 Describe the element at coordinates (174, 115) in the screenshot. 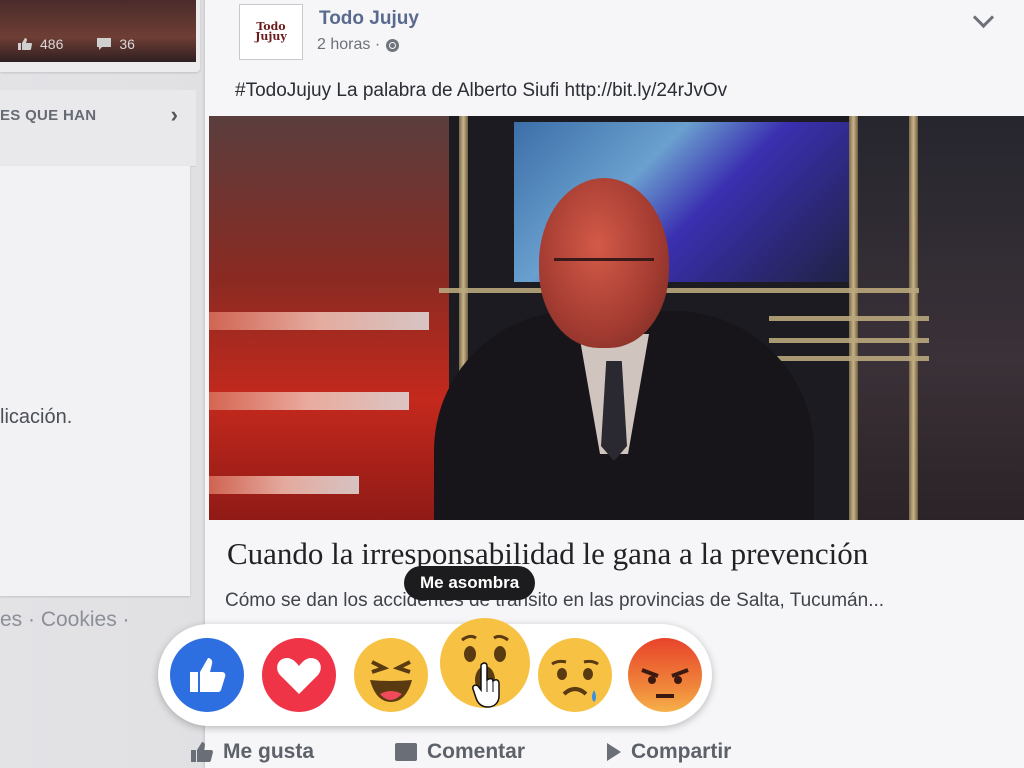

I see `chevron-right-icon: ›` at that location.